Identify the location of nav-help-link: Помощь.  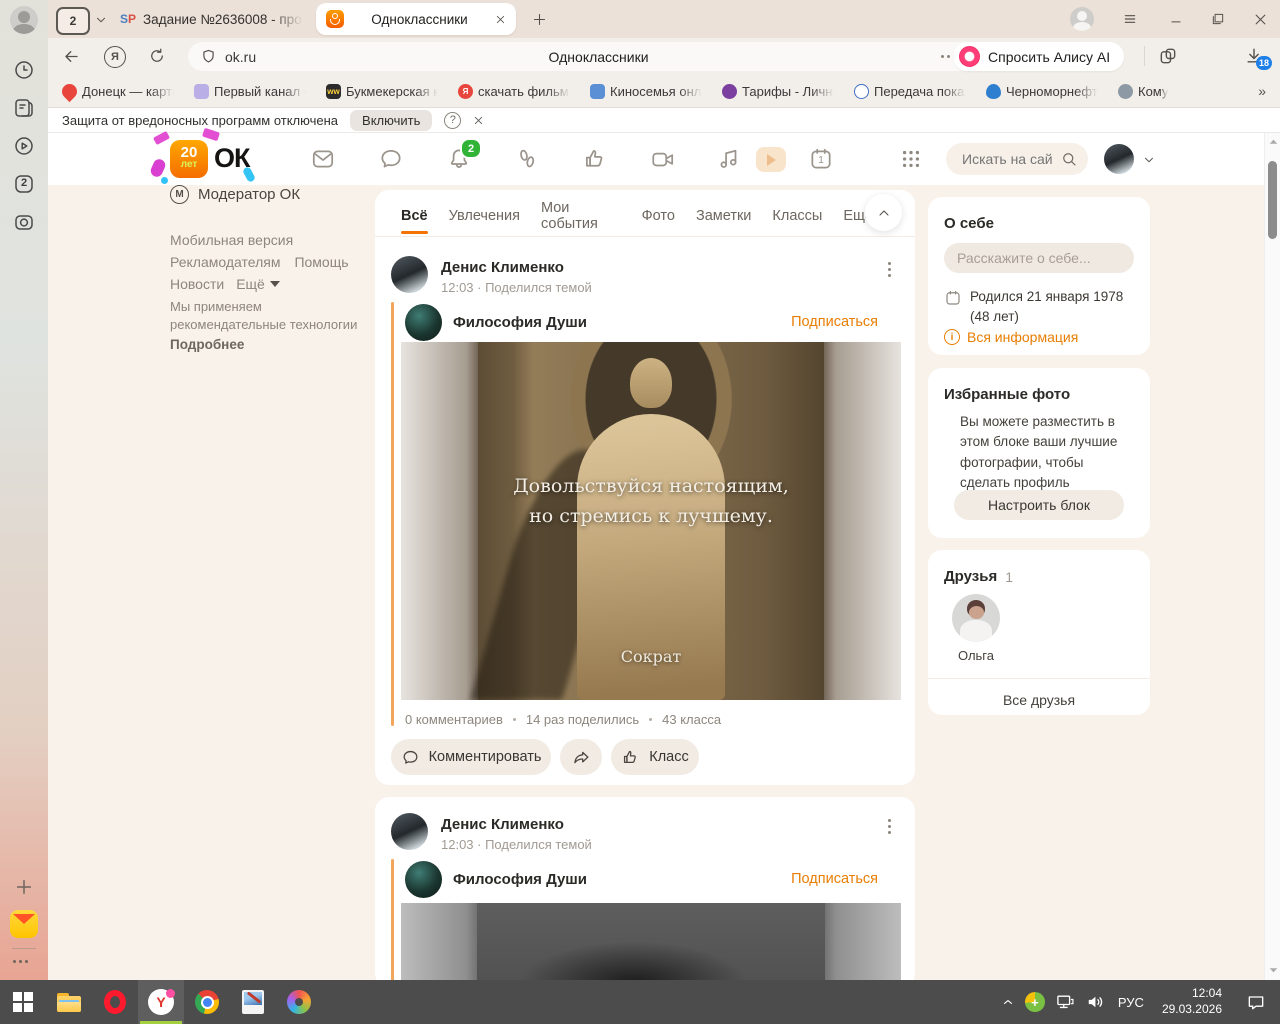
(321, 262).